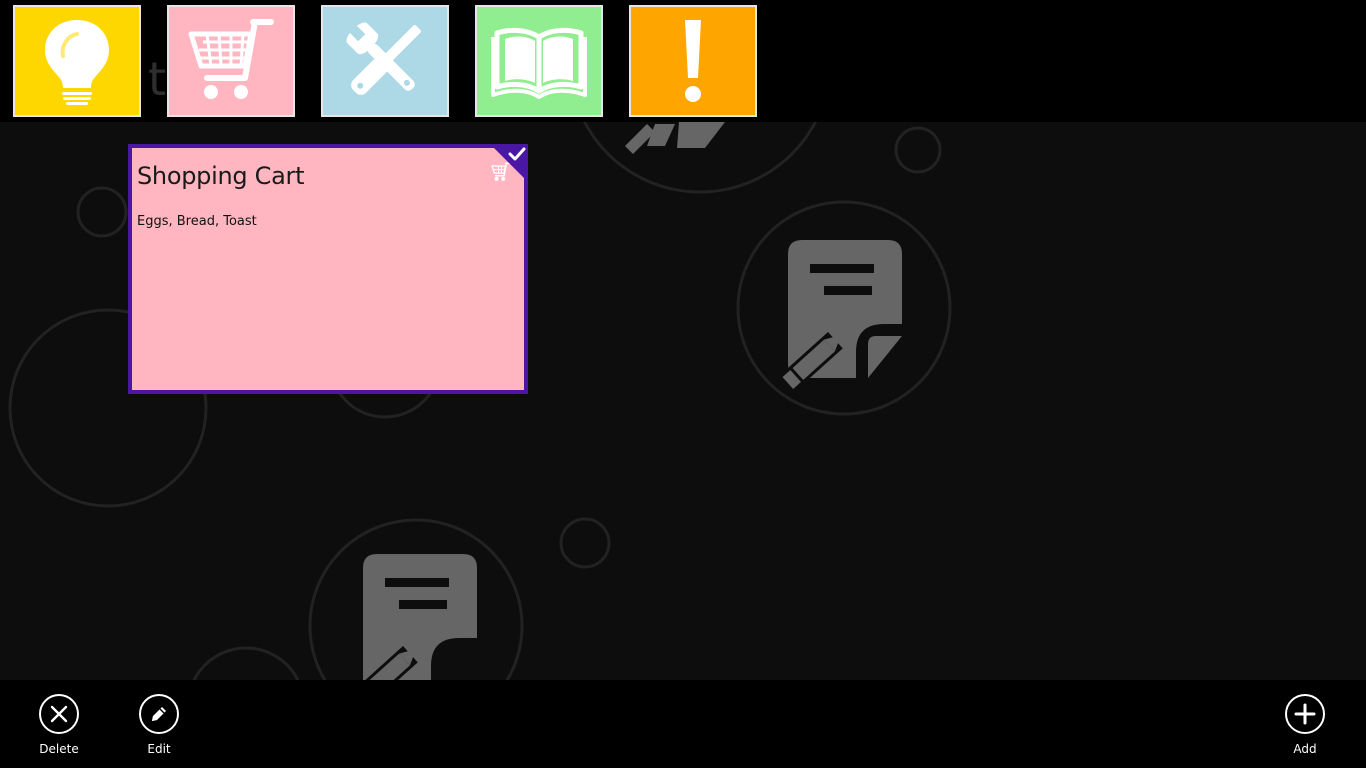  I want to click on note-card-shopping: Shopping Cart Eggs, Bread, Toast, so click(328, 269).